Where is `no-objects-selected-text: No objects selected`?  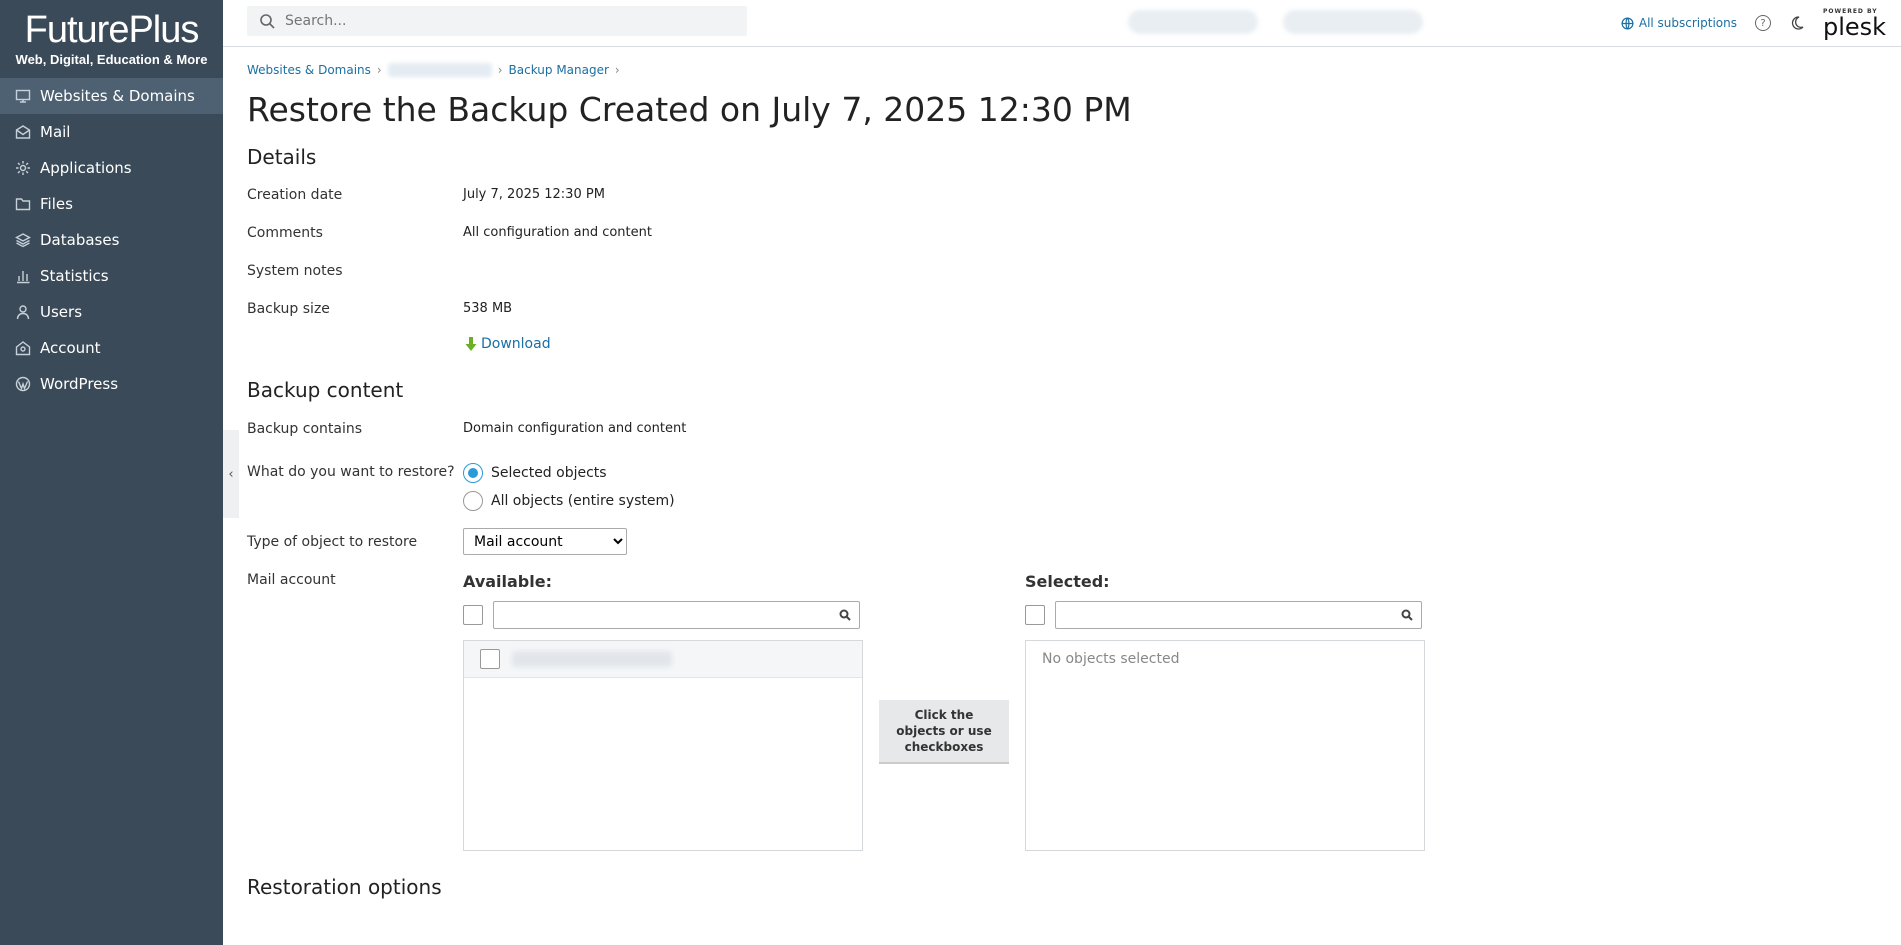 no-objects-selected-text: No objects selected is located at coordinates (1111, 659).